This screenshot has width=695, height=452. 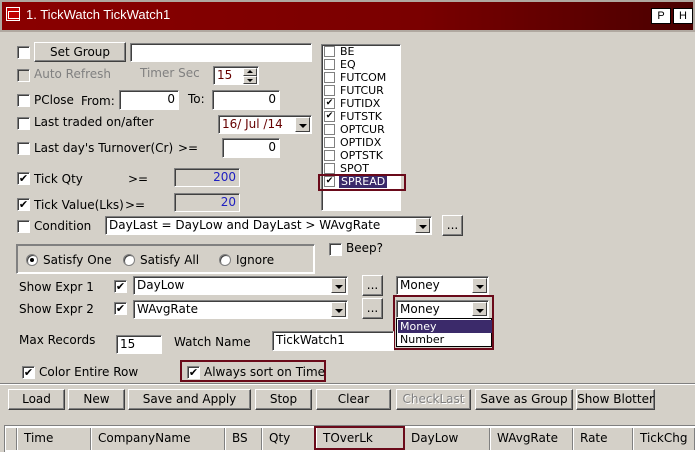 I want to click on column-wavgrate: WAvgRate, so click(x=531, y=439).